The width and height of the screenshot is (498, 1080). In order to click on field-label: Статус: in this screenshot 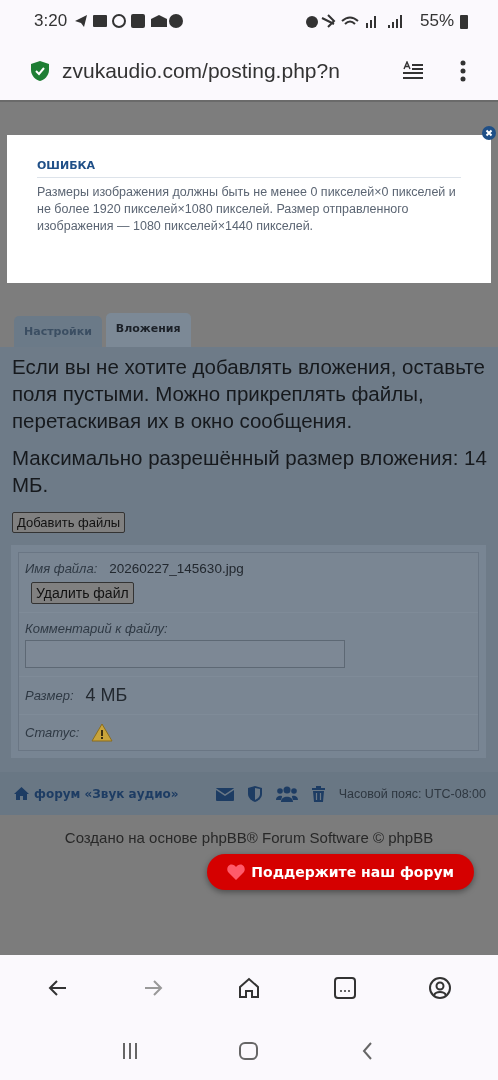, I will do `click(52, 732)`.